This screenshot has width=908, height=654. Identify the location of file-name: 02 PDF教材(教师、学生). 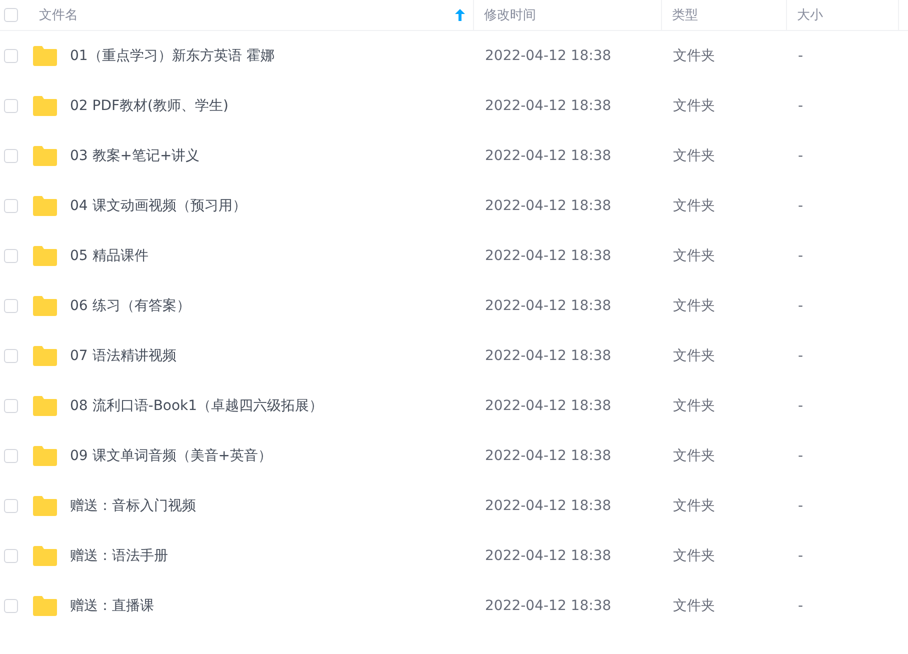
(149, 106).